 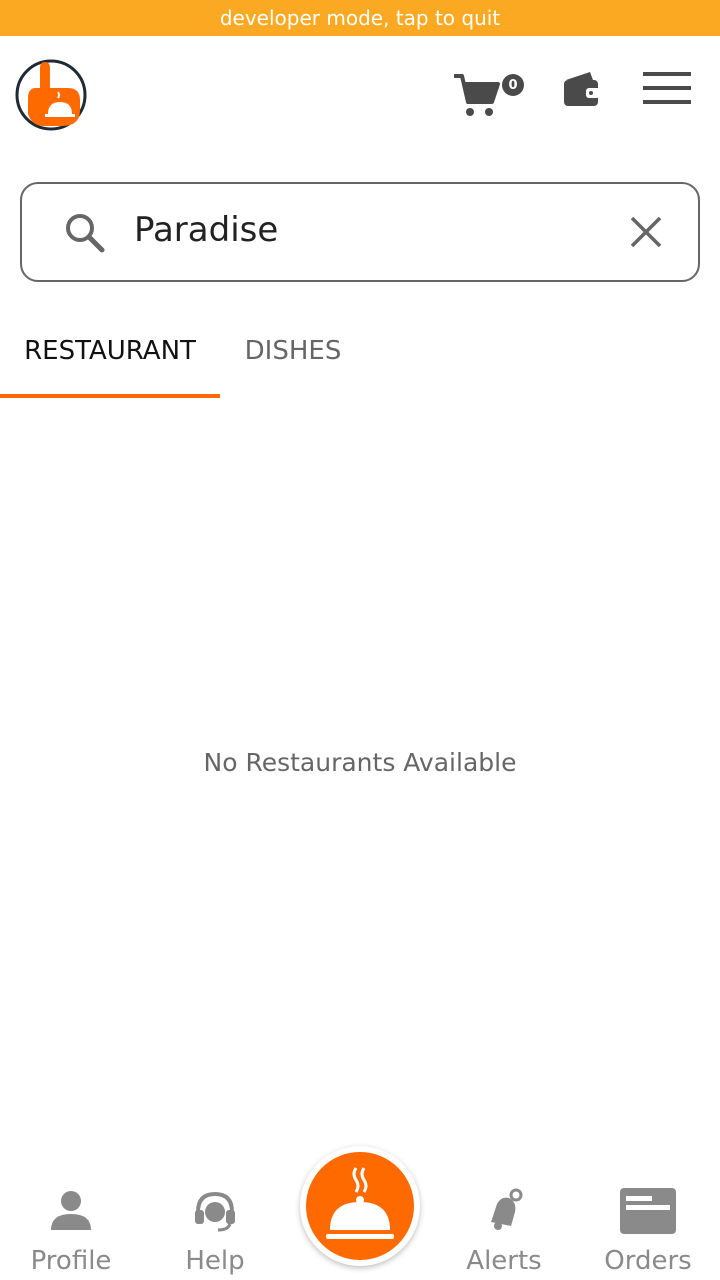 I want to click on fab-inner, so click(x=360, y=1206).